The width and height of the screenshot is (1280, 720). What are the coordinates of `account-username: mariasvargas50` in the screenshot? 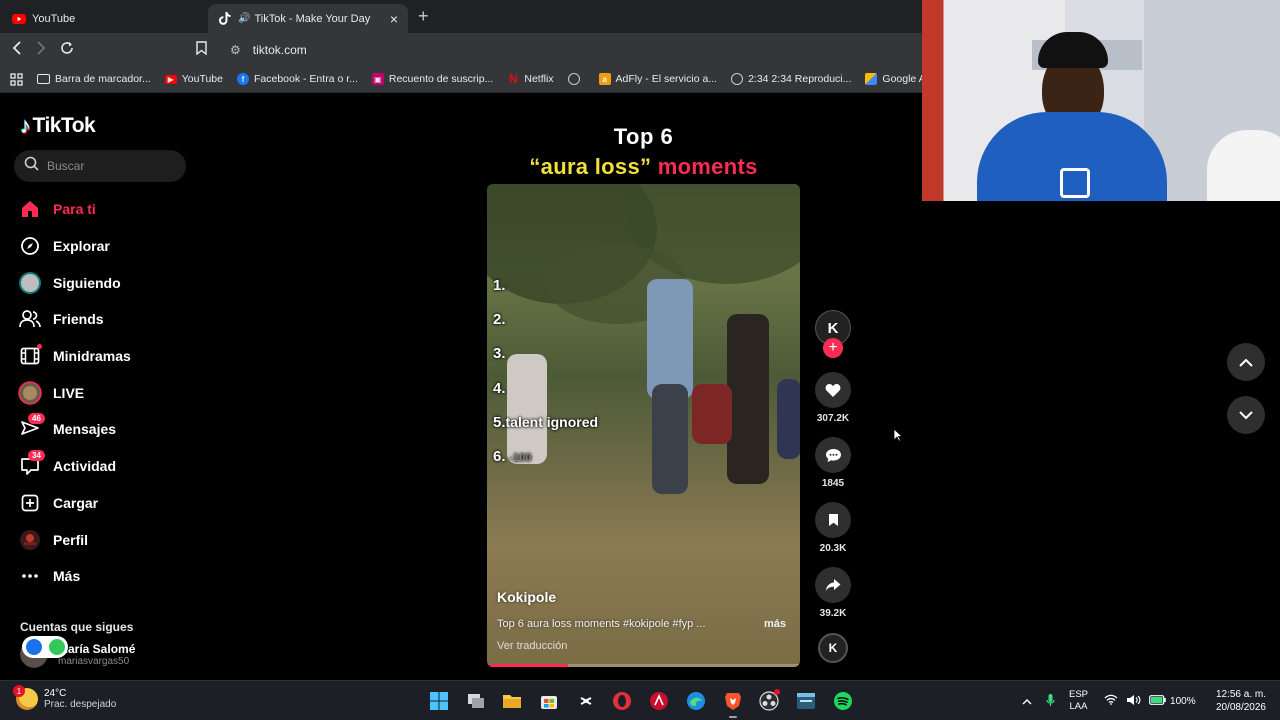 It's located at (94, 661).